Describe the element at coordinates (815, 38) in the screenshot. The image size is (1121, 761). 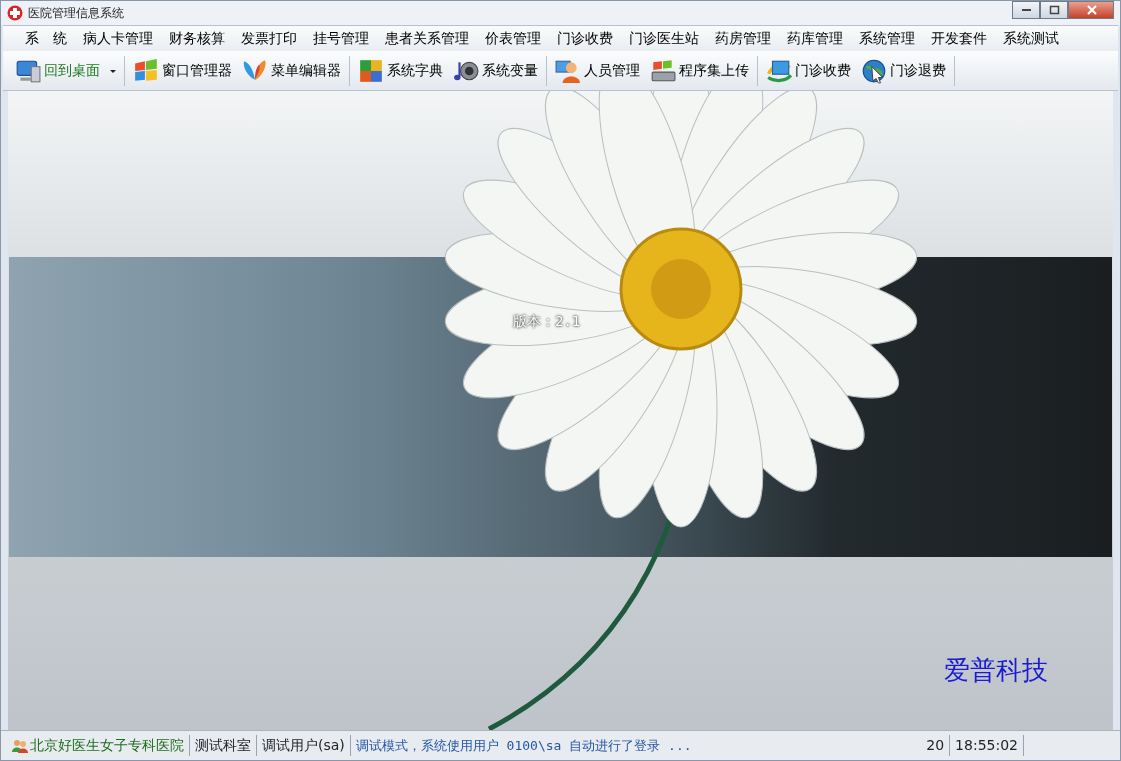
I see `menu-item: 药库管理` at that location.